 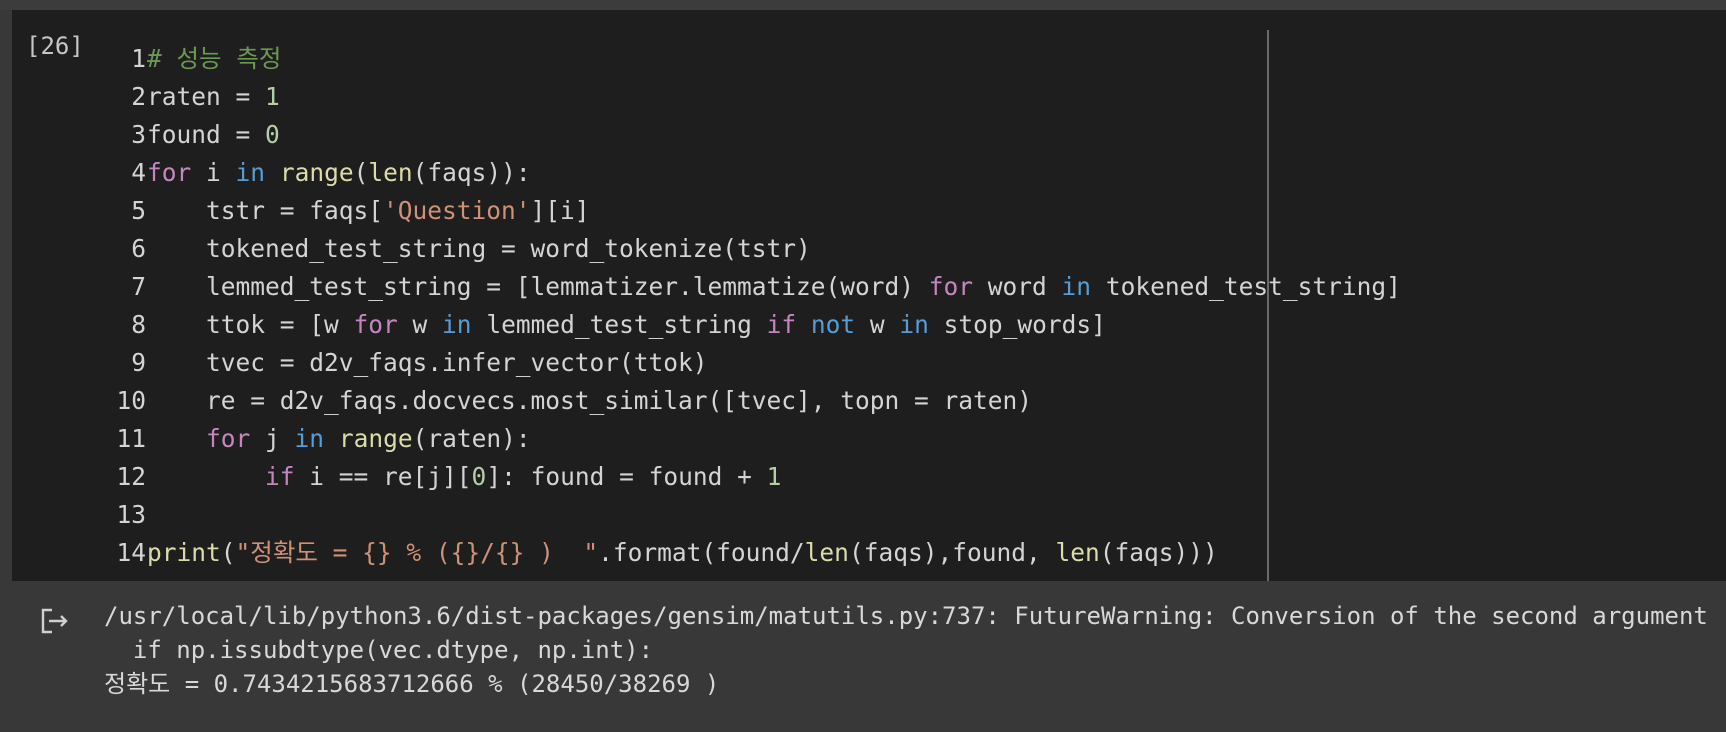 What do you see at coordinates (138, 96) in the screenshot?
I see `line-number: 2` at bounding box center [138, 96].